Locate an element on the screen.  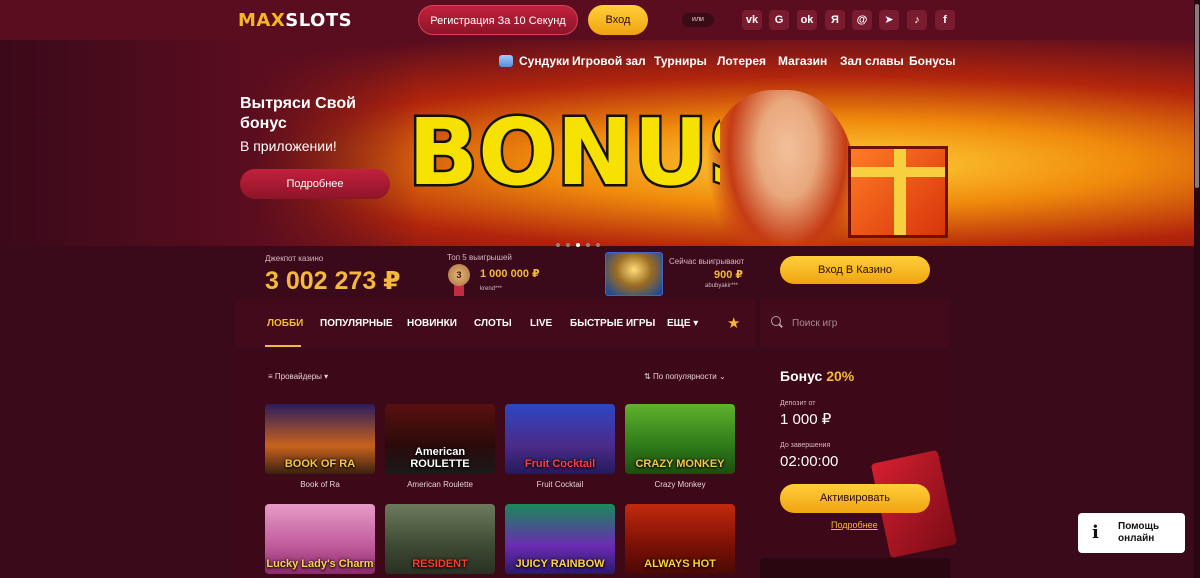
logo-max-text: MAX is located at coordinates (262, 20).